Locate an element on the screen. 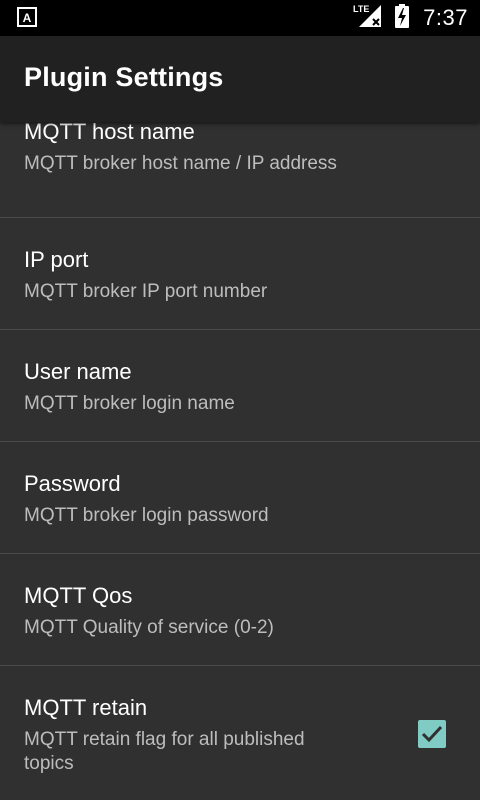 The image size is (480, 800). svg-text: A is located at coordinates (27, 18).